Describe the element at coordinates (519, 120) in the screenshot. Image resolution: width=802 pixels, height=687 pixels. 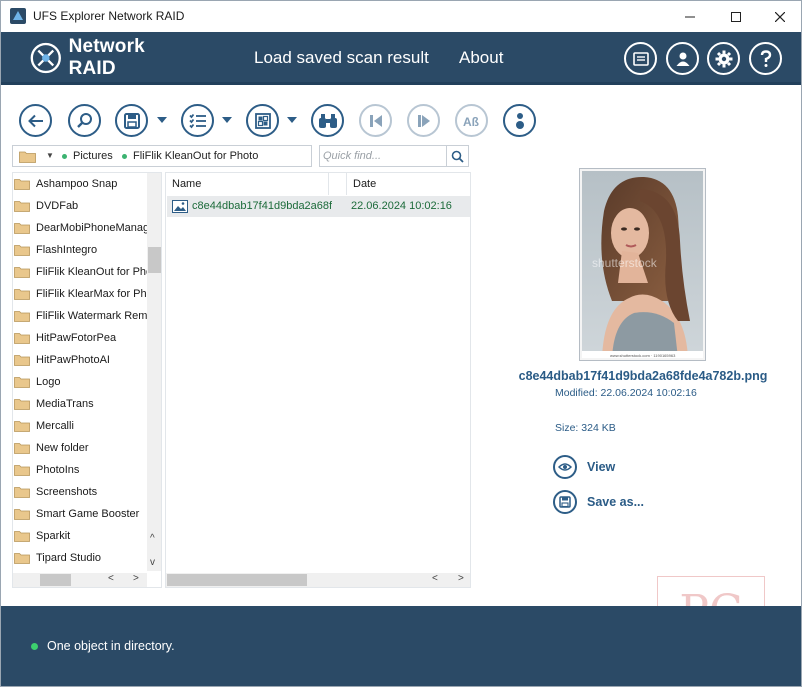
I see `info-button` at that location.